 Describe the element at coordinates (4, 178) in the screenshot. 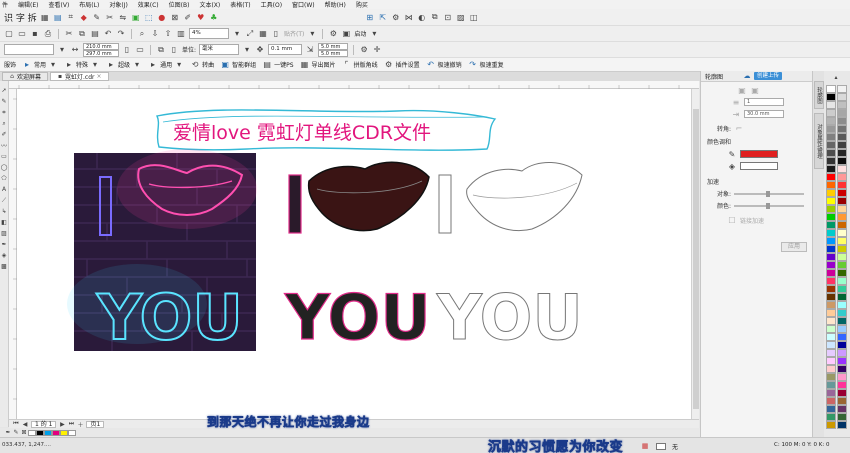

I see `polygon-tool-icon: ⬠` at that location.